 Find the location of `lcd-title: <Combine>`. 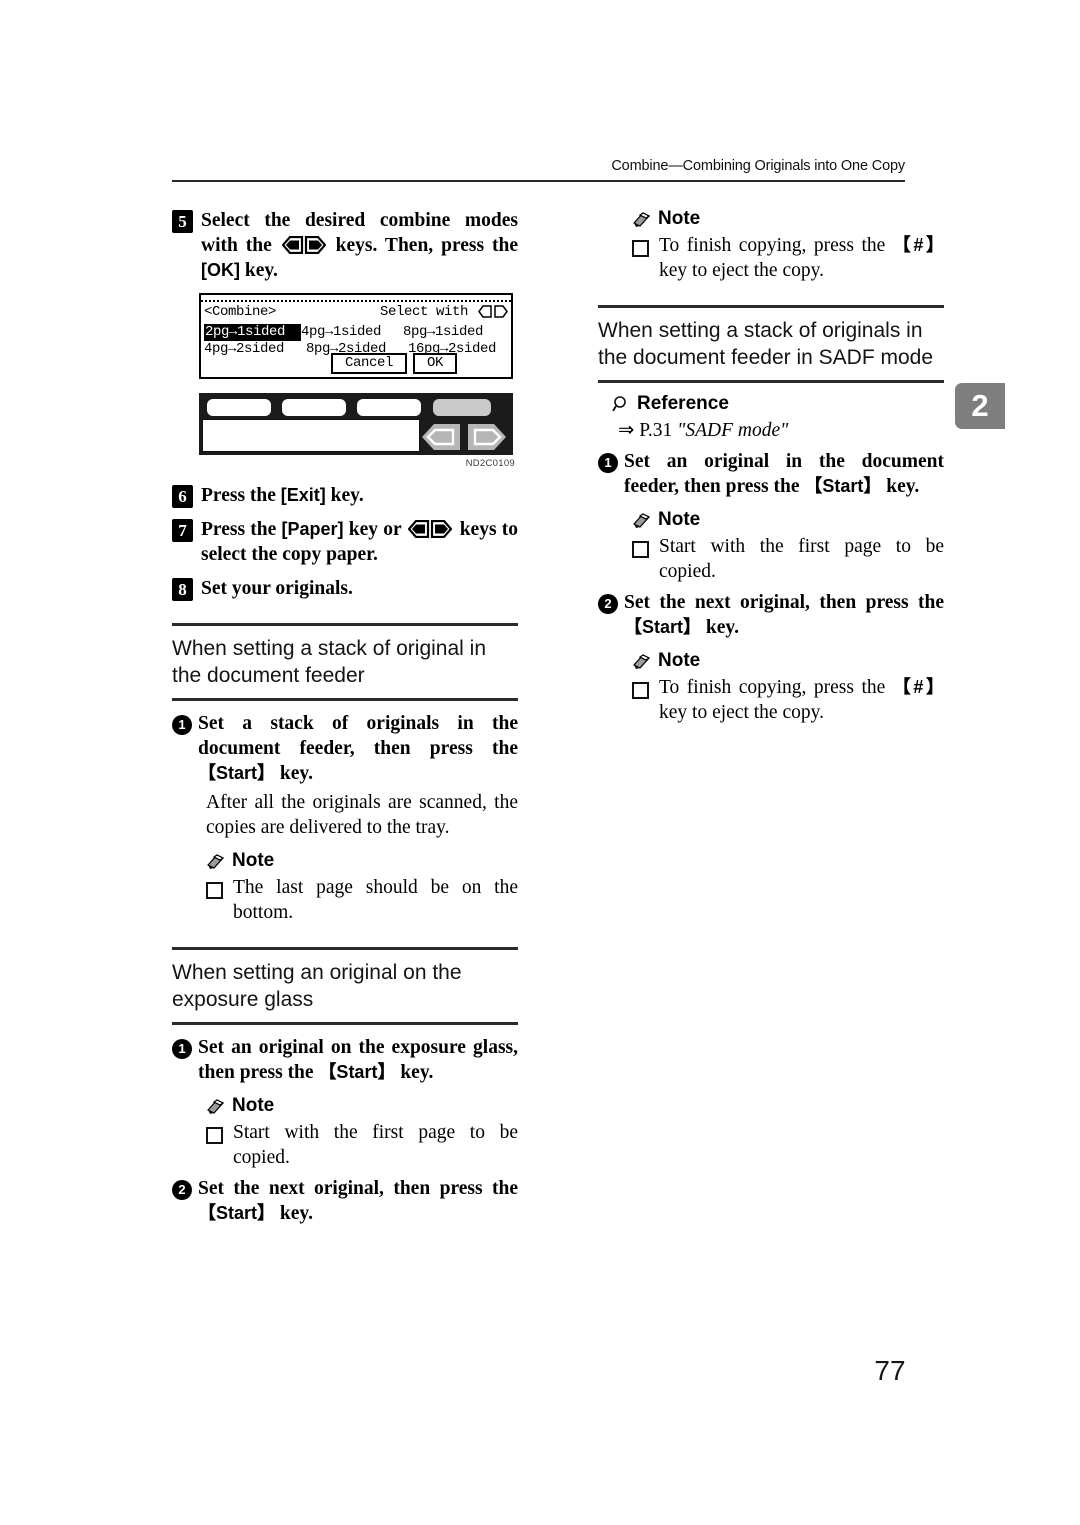

lcd-title: <Combine> is located at coordinates (240, 312).